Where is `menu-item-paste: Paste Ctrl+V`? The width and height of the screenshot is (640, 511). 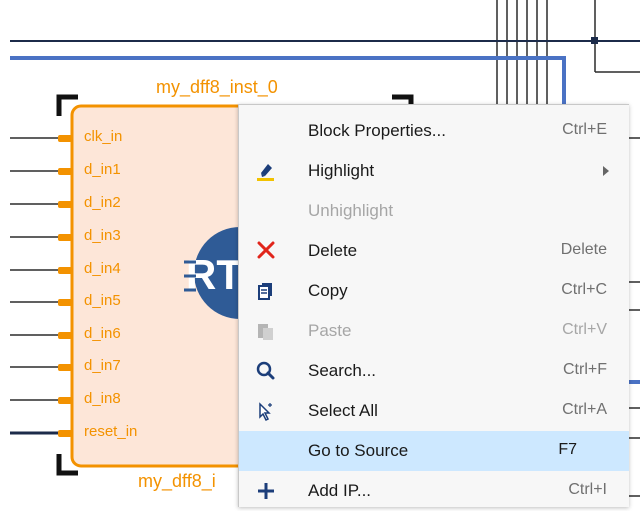
menu-item-paste: Paste Ctrl+V is located at coordinates (434, 331).